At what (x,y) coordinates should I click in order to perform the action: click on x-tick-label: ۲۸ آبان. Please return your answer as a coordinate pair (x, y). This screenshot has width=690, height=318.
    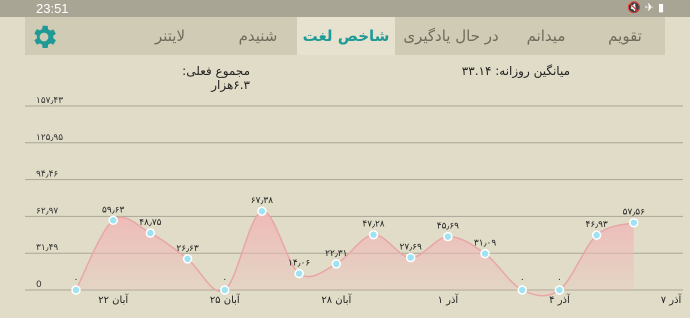
    Looking at the image, I should click on (336, 299).